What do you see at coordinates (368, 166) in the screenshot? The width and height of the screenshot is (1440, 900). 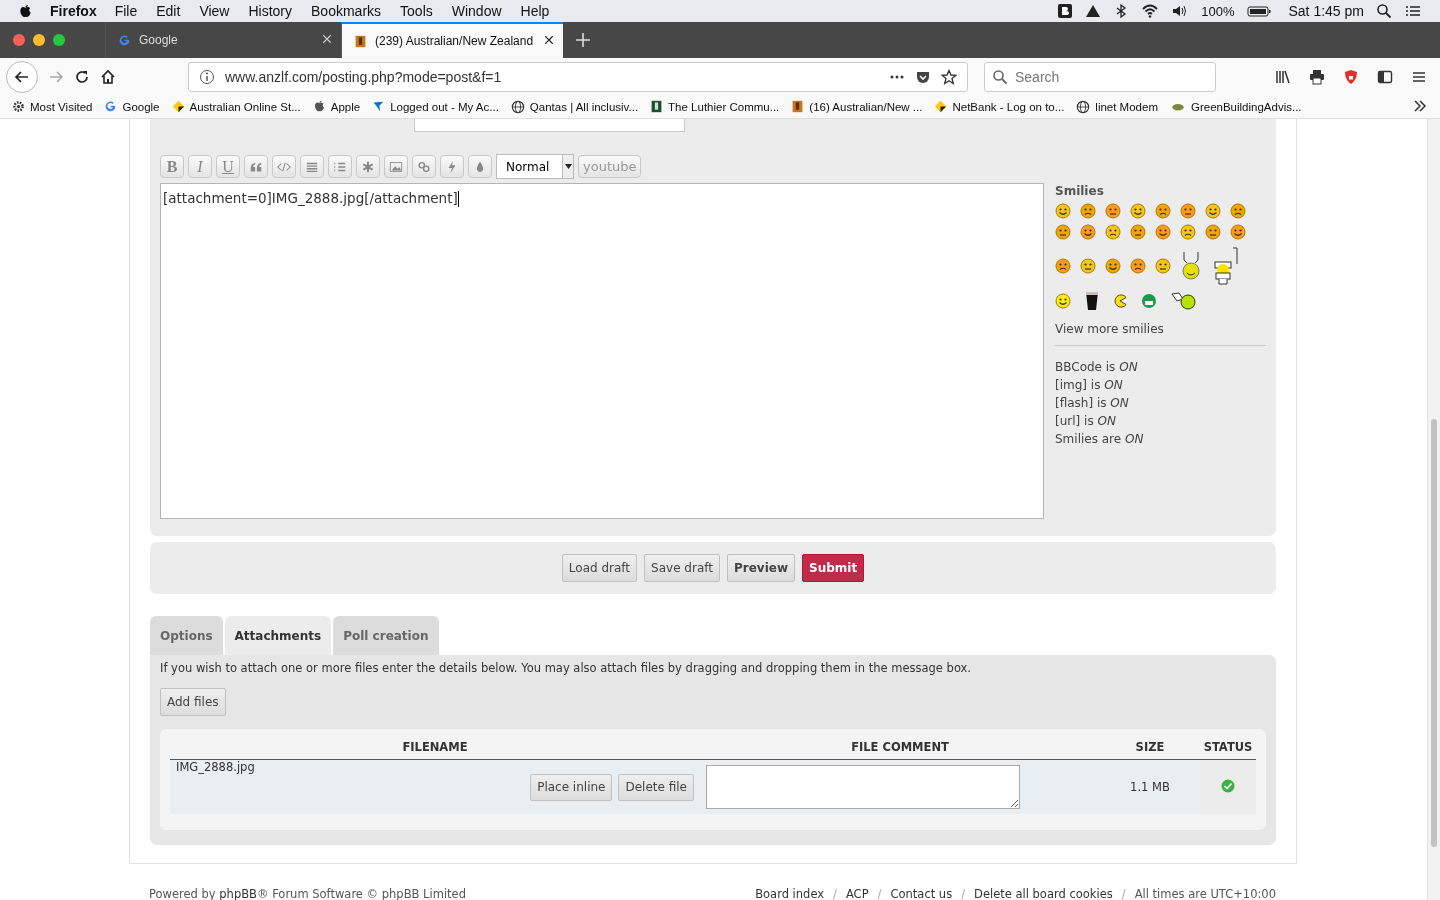 I see `asterisk-button` at bounding box center [368, 166].